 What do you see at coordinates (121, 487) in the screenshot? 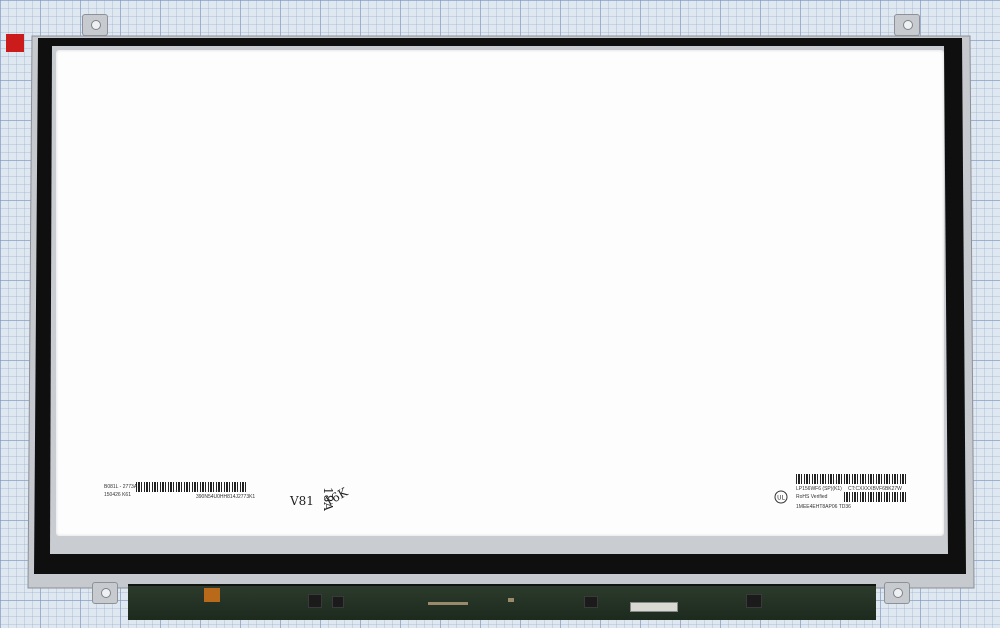
I see `left-label-line1: B081L - 2773A` at bounding box center [121, 487].